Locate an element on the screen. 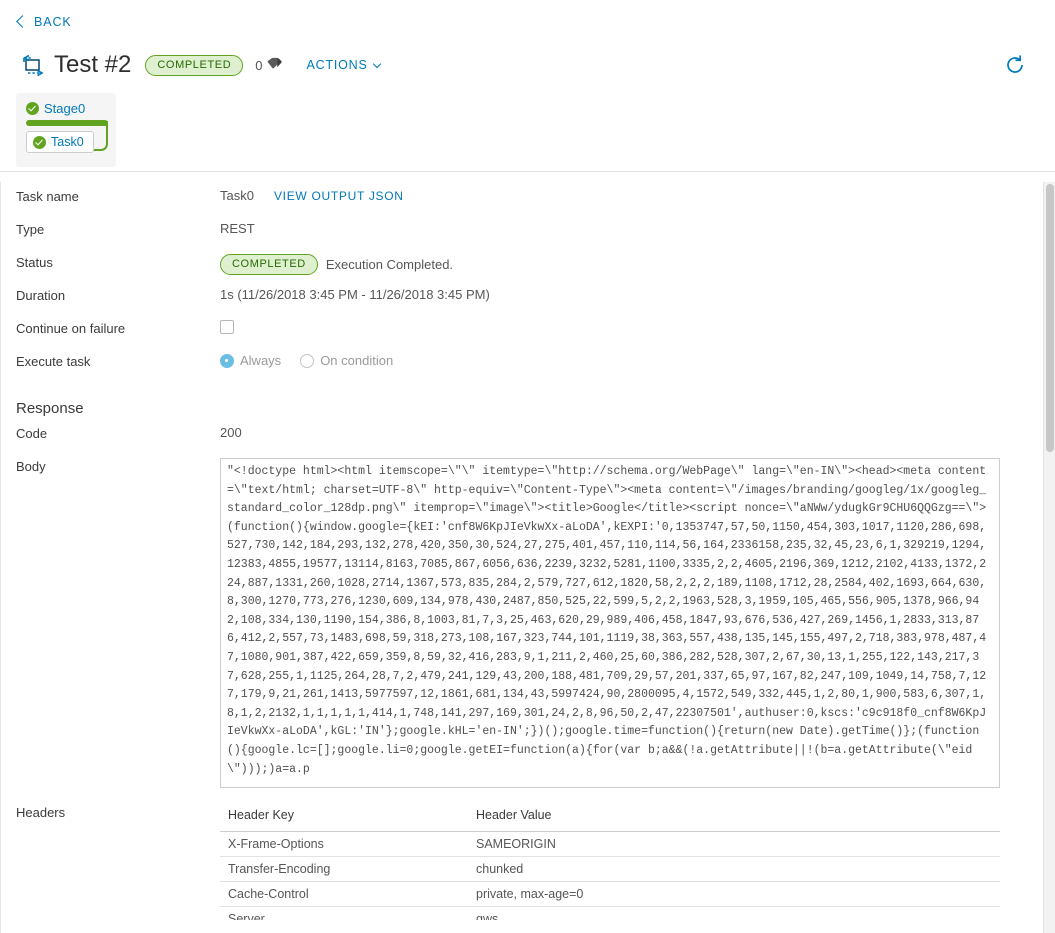  view-output-json-link: VIEW OUTPUT JSON is located at coordinates (339, 196).